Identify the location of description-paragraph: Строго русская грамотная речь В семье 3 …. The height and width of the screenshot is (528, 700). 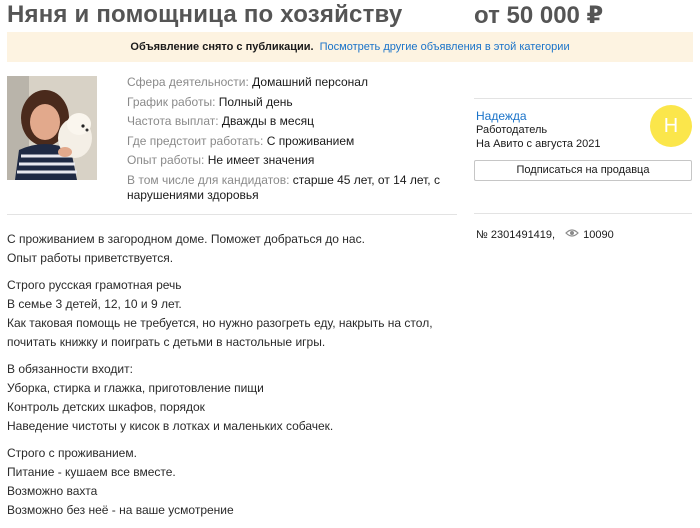
(232, 314).